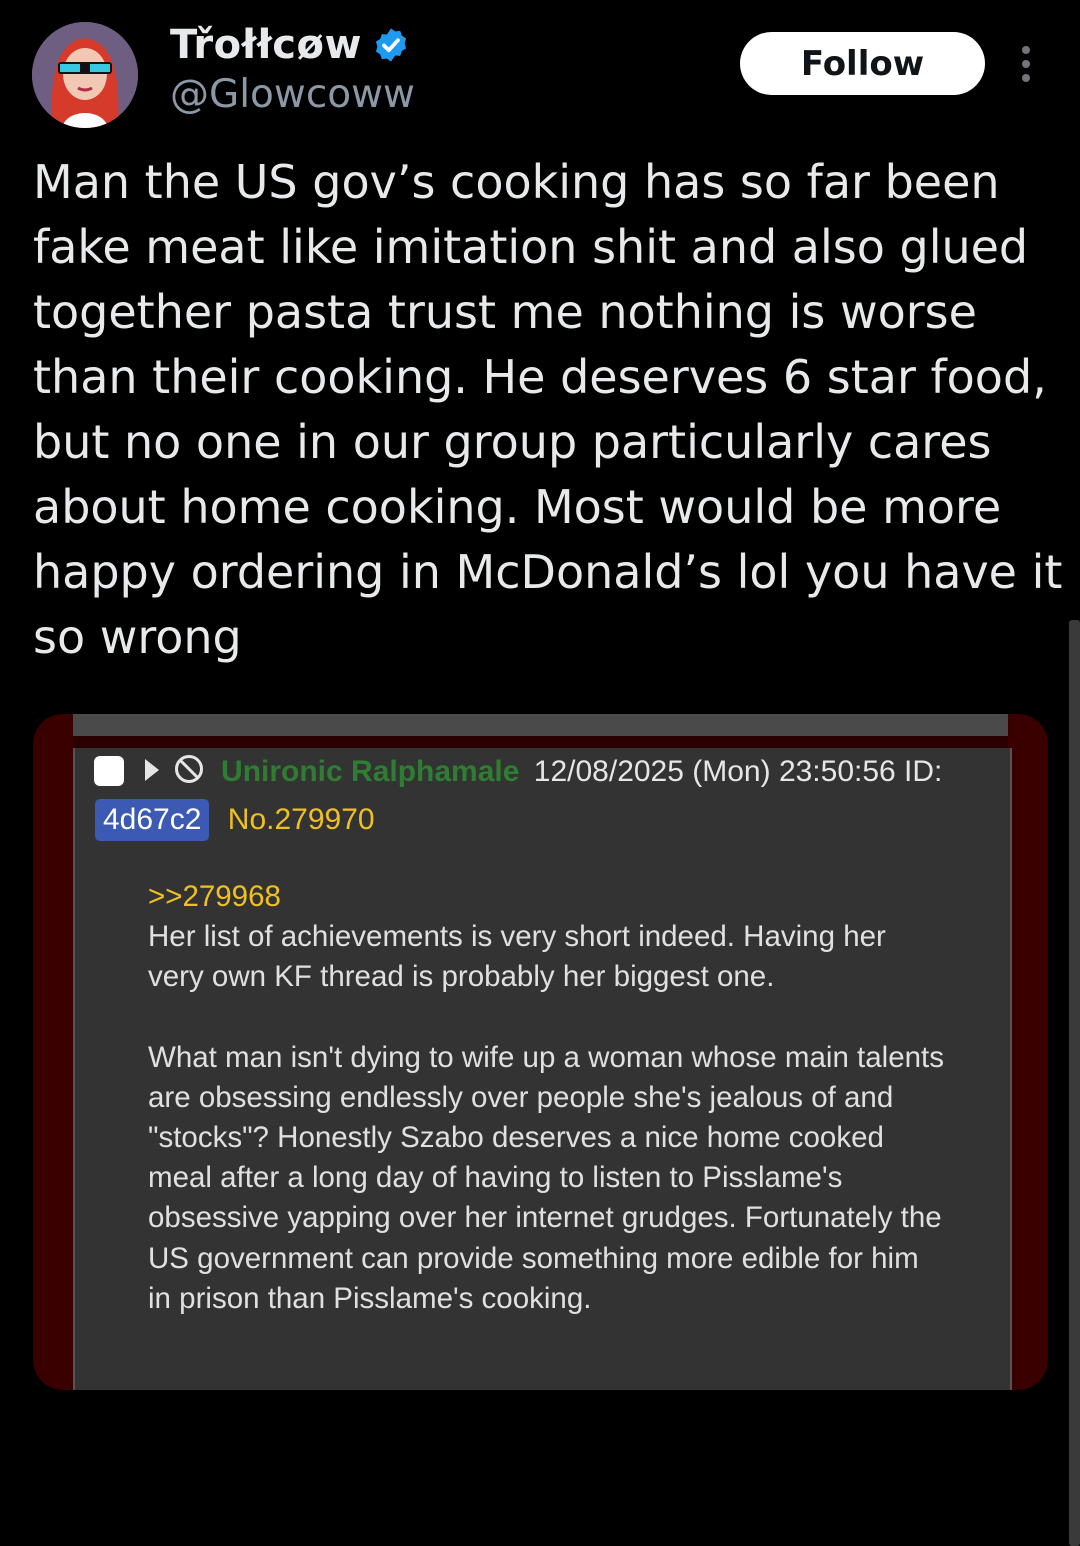 This screenshot has height=1546, width=1080. I want to click on post-datetime: 12/08/2025 (Mon) 23:50:56 ID:, so click(738, 771).